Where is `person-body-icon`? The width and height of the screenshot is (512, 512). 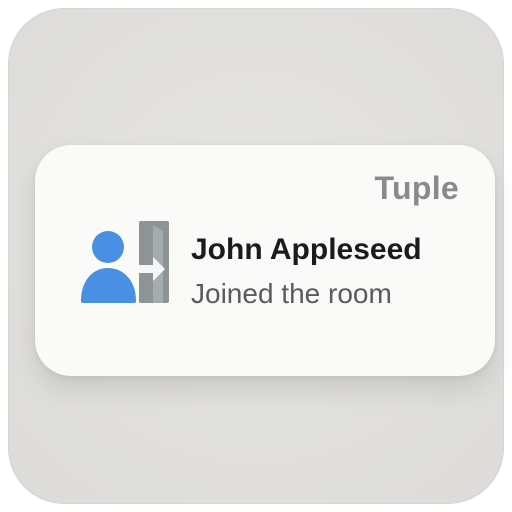 person-body-icon is located at coordinates (108, 285).